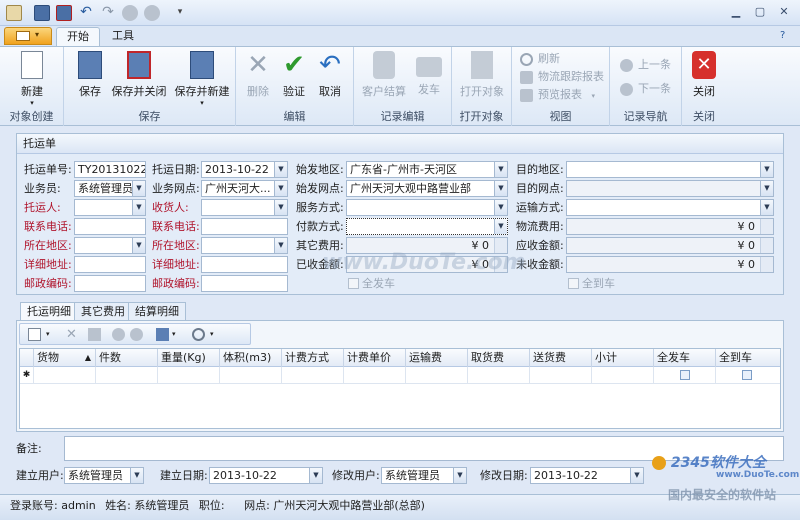  I want to click on column-header: 小计, so click(623, 358).